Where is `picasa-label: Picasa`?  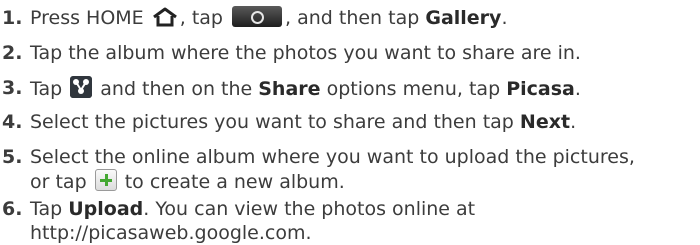
picasa-label: Picasa is located at coordinates (540, 89).